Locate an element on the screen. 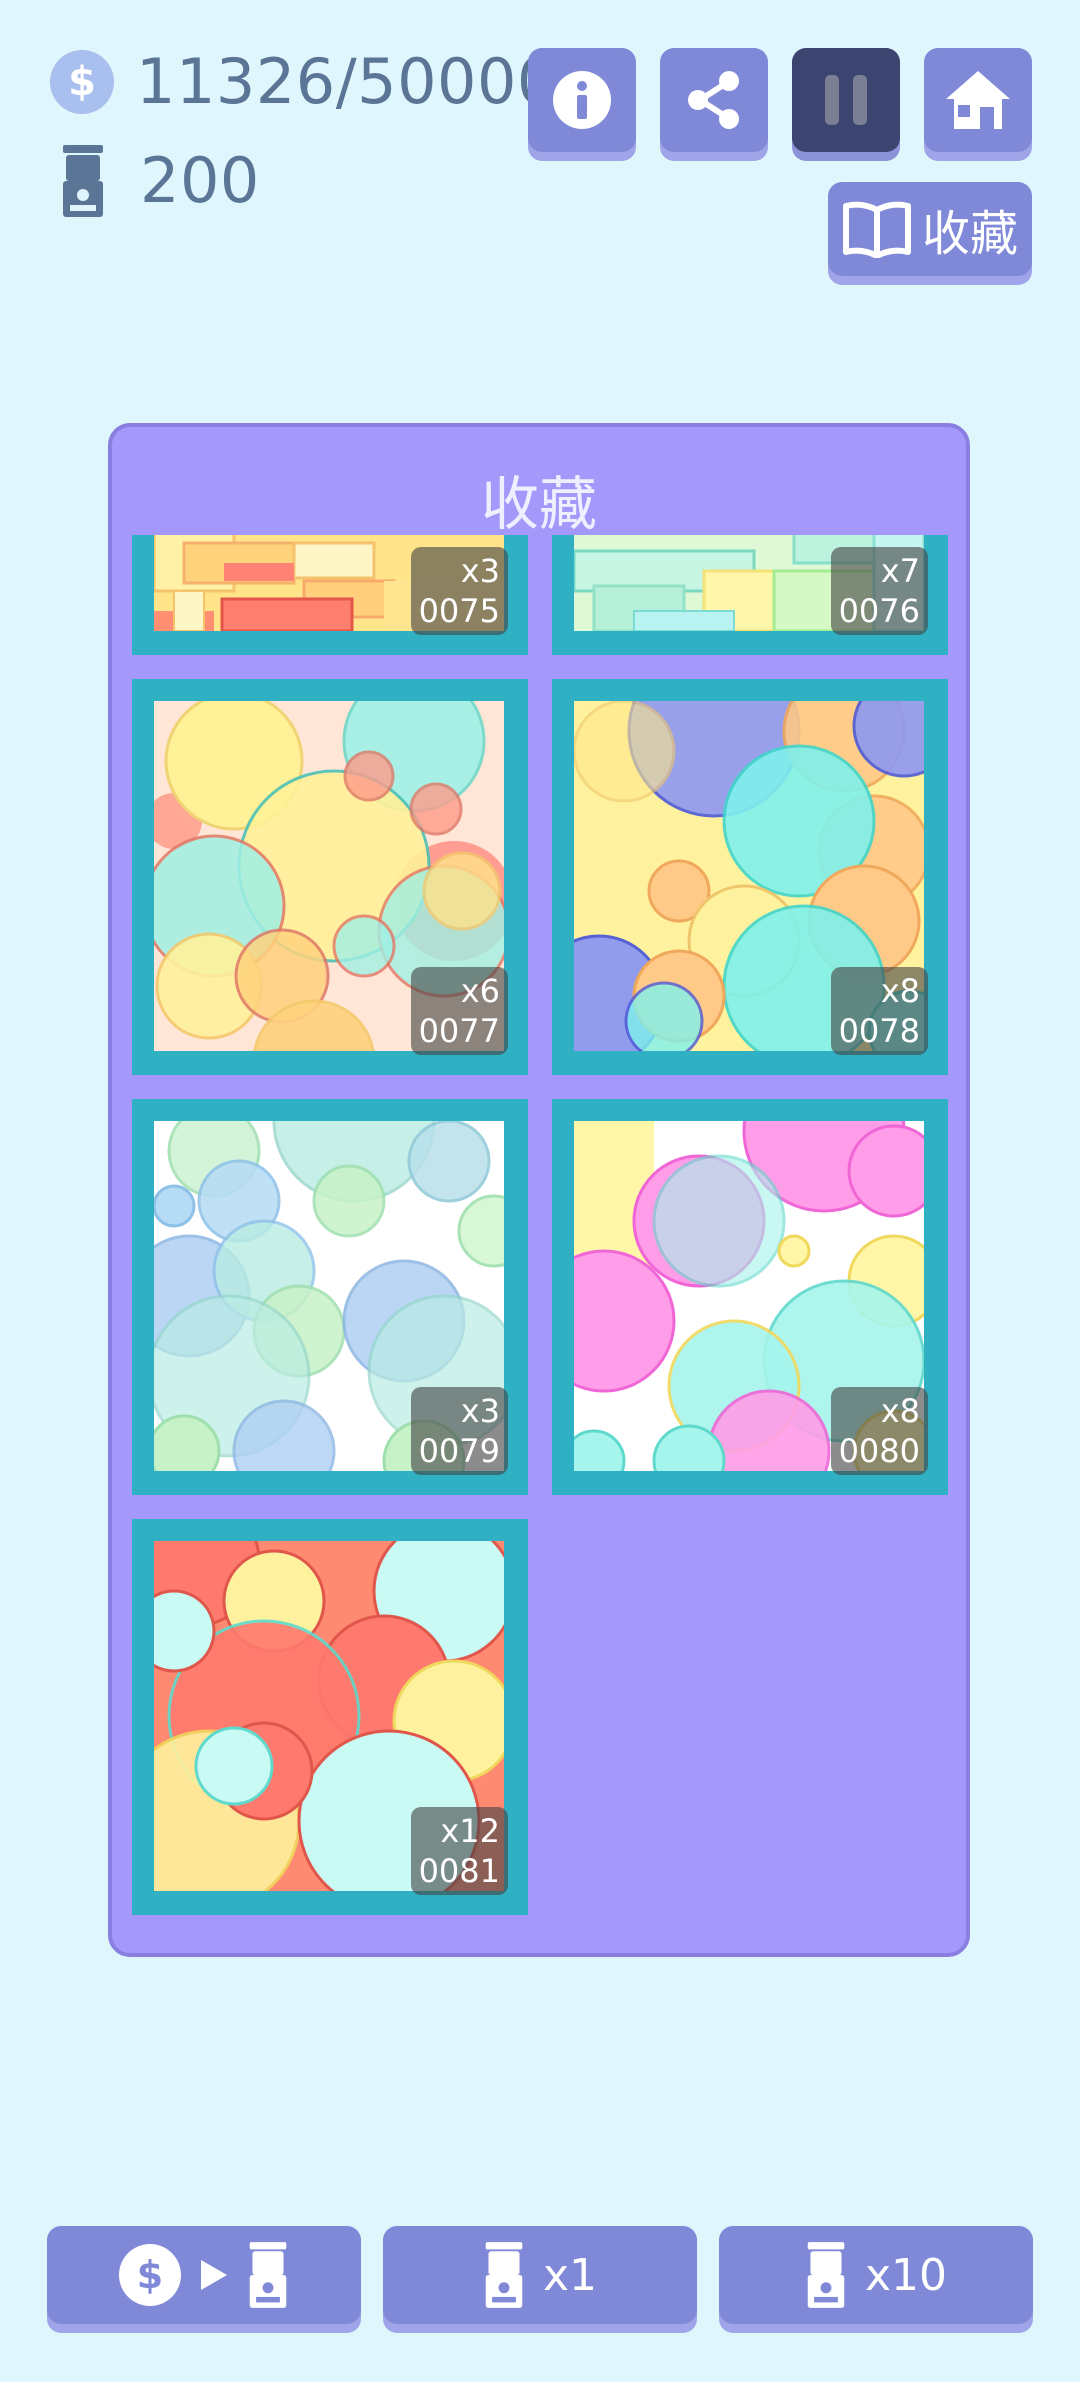 This screenshot has height=2382, width=1080. collection-item: x12 0081 is located at coordinates (330, 1717).